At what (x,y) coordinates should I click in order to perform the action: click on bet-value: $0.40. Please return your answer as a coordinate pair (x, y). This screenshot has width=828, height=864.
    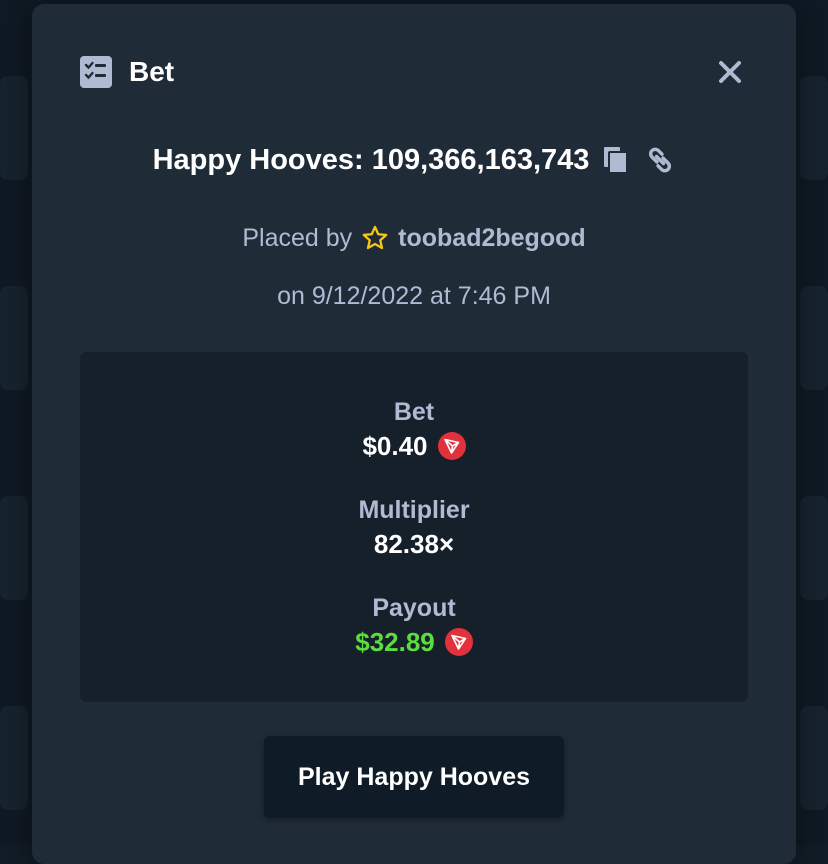
    Looking at the image, I should click on (394, 446).